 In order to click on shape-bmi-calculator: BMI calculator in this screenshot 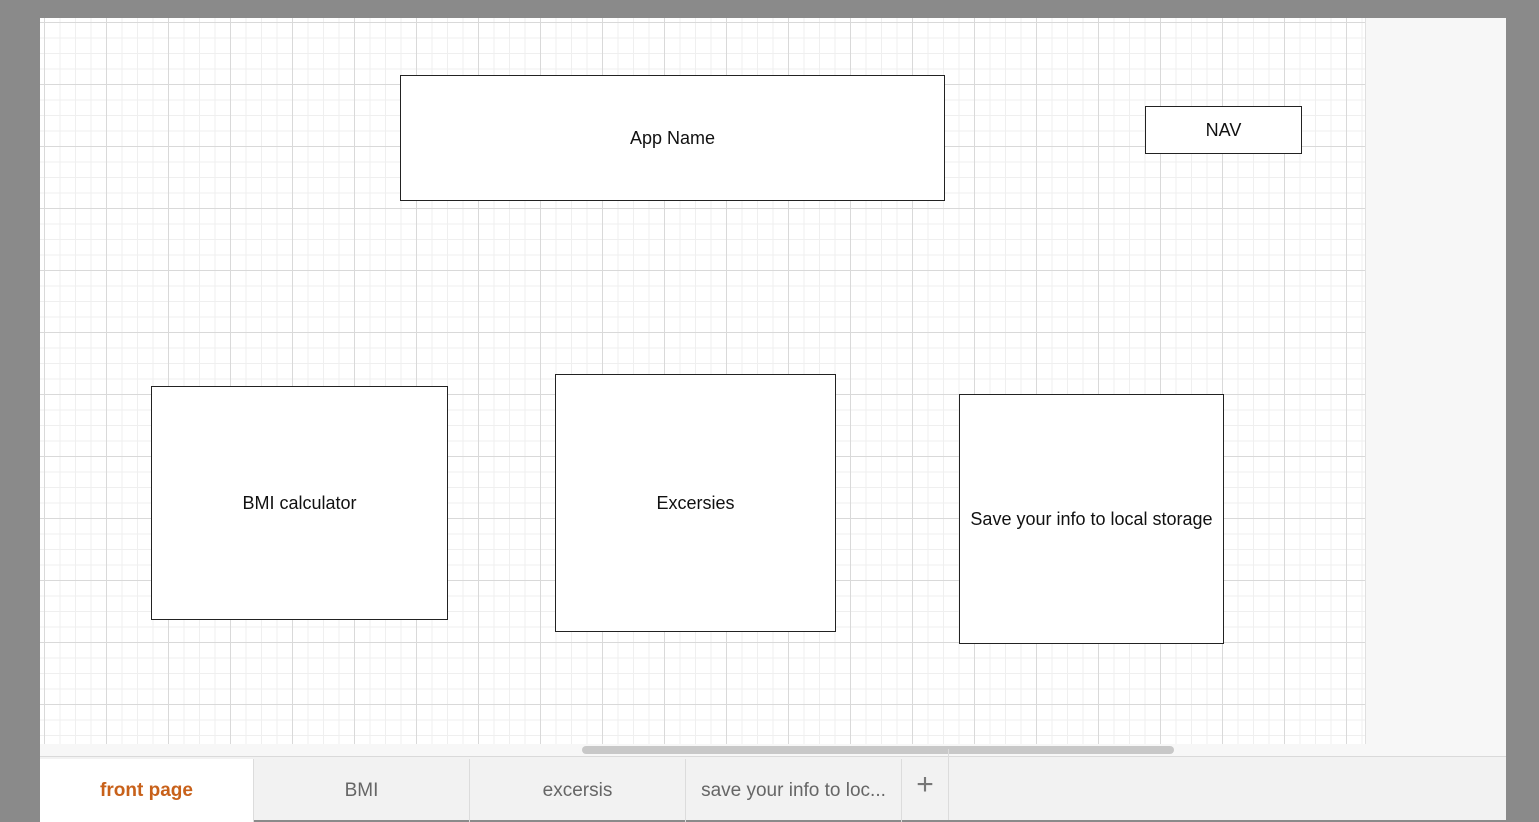, I will do `click(299, 503)`.